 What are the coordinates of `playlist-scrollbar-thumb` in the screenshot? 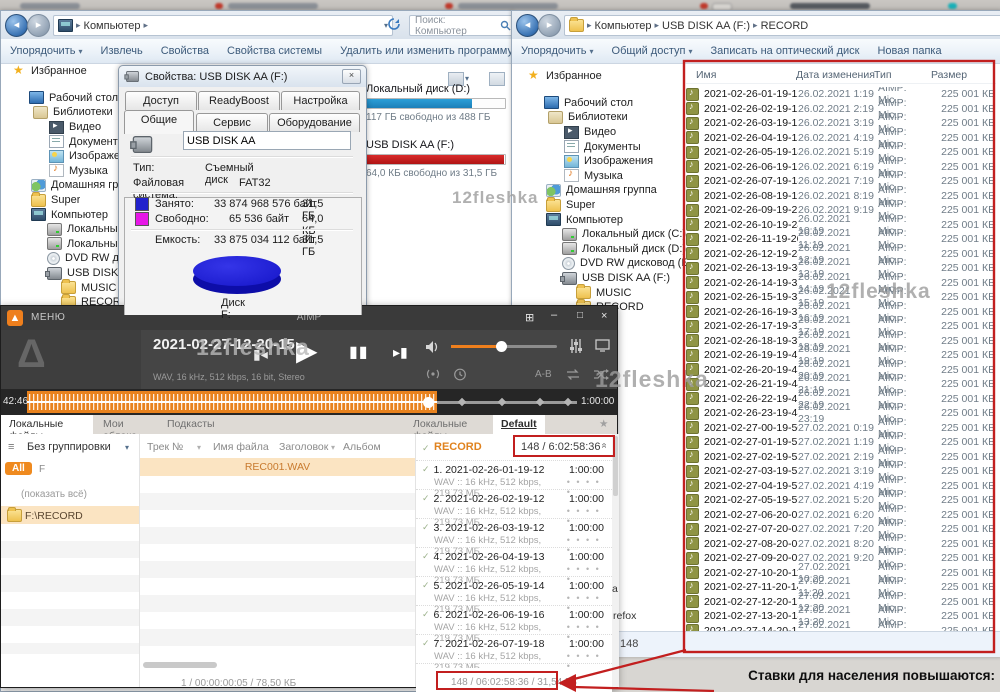 It's located at (615, 466).